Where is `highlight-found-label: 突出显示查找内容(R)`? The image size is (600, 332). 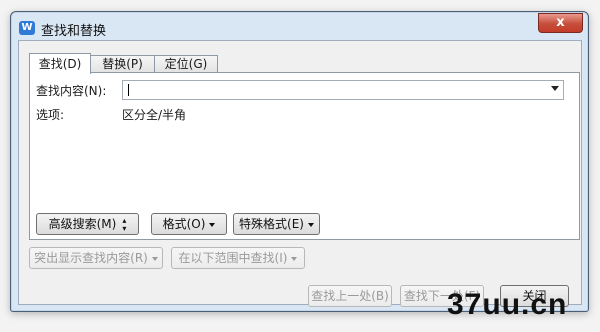
highlight-found-label: 突出显示查找内容(R) is located at coordinates (91, 258).